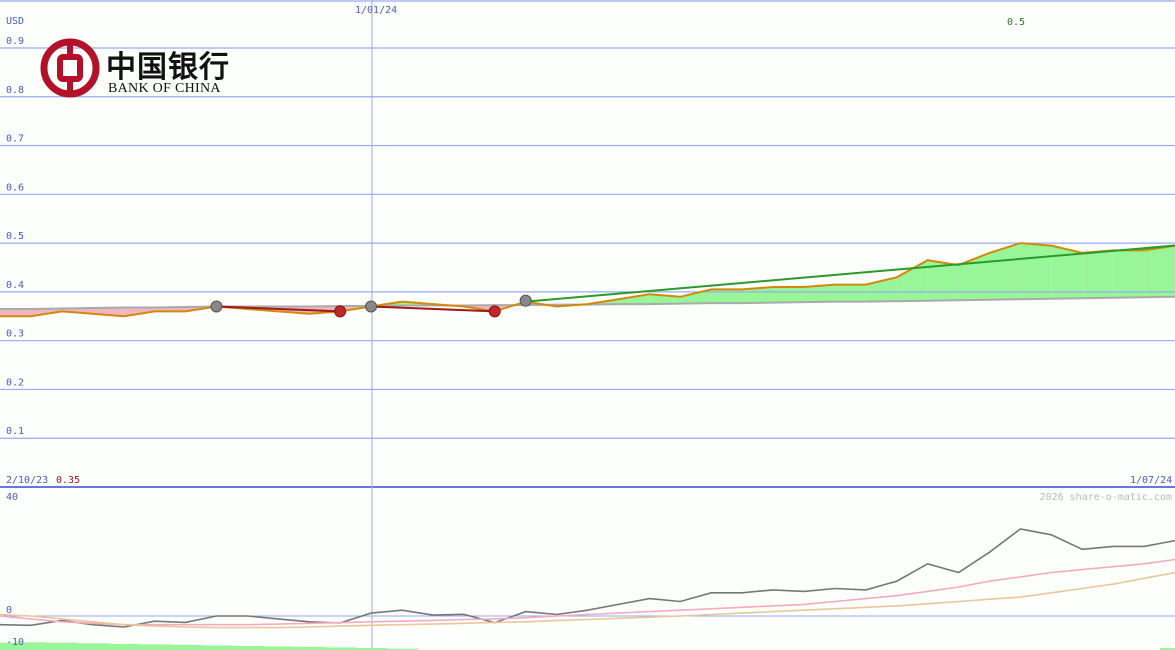 This screenshot has height=650, width=1175. I want to click on y-tick-label: 0.8, so click(15, 90).